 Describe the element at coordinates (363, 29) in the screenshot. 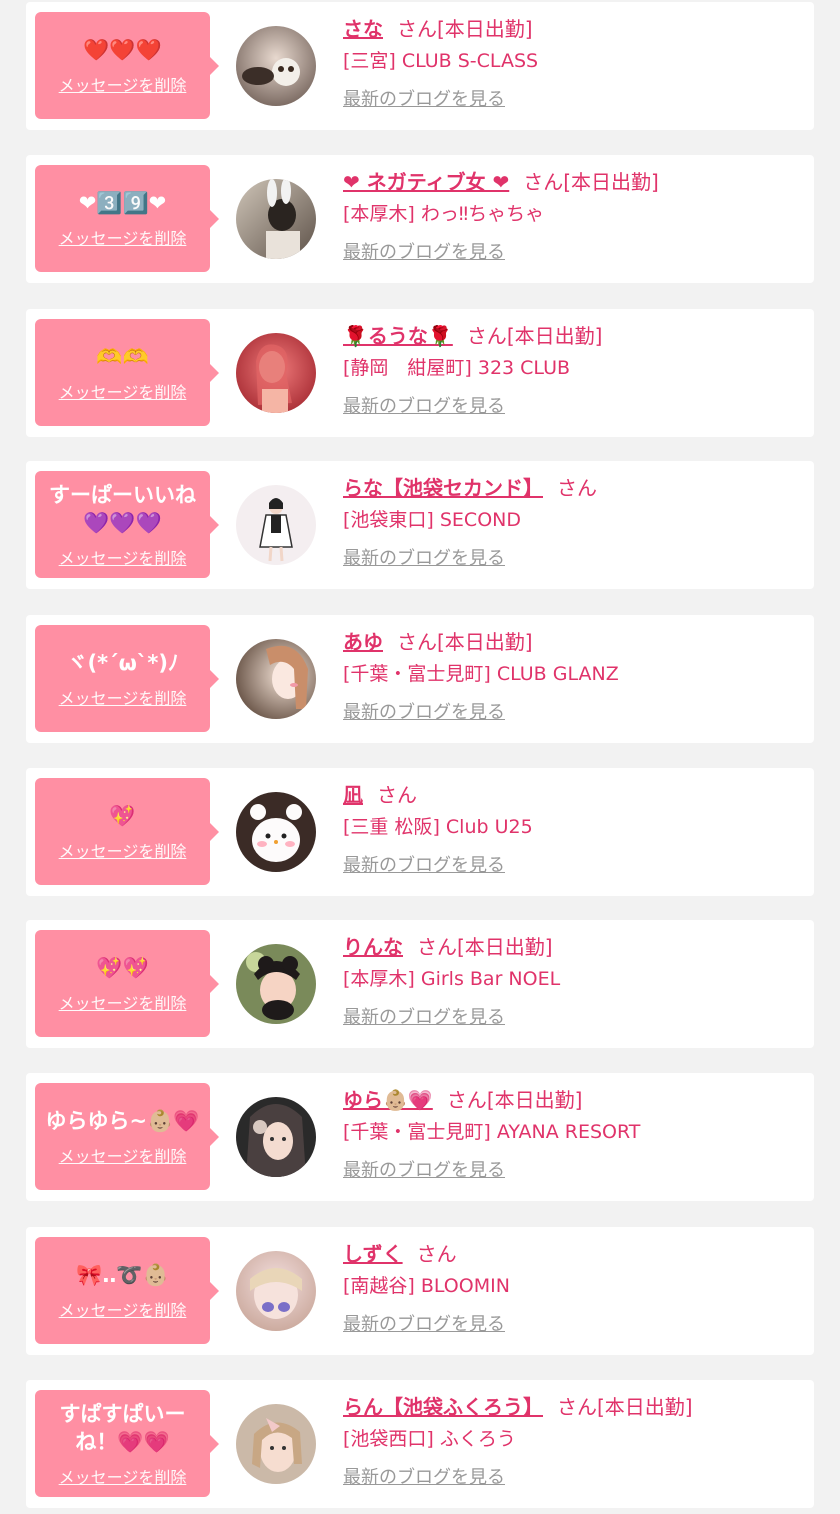

I see `cast-name-link: さな` at that location.